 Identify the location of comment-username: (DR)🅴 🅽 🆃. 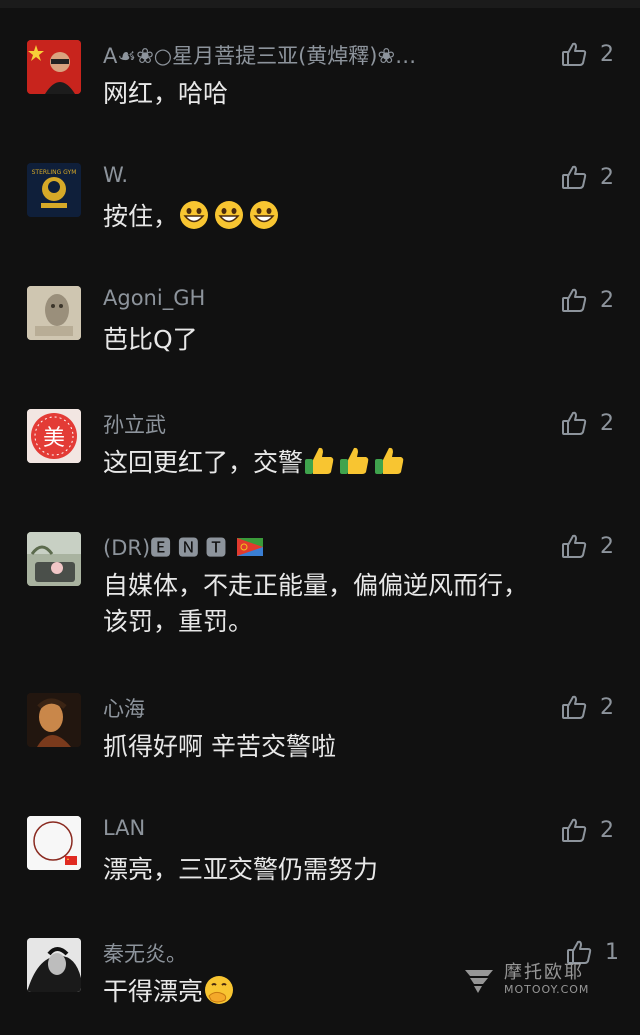
(183, 547).